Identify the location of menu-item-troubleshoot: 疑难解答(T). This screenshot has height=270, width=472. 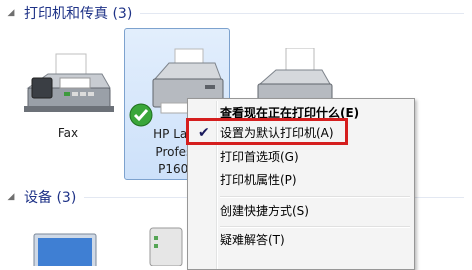
(301, 240).